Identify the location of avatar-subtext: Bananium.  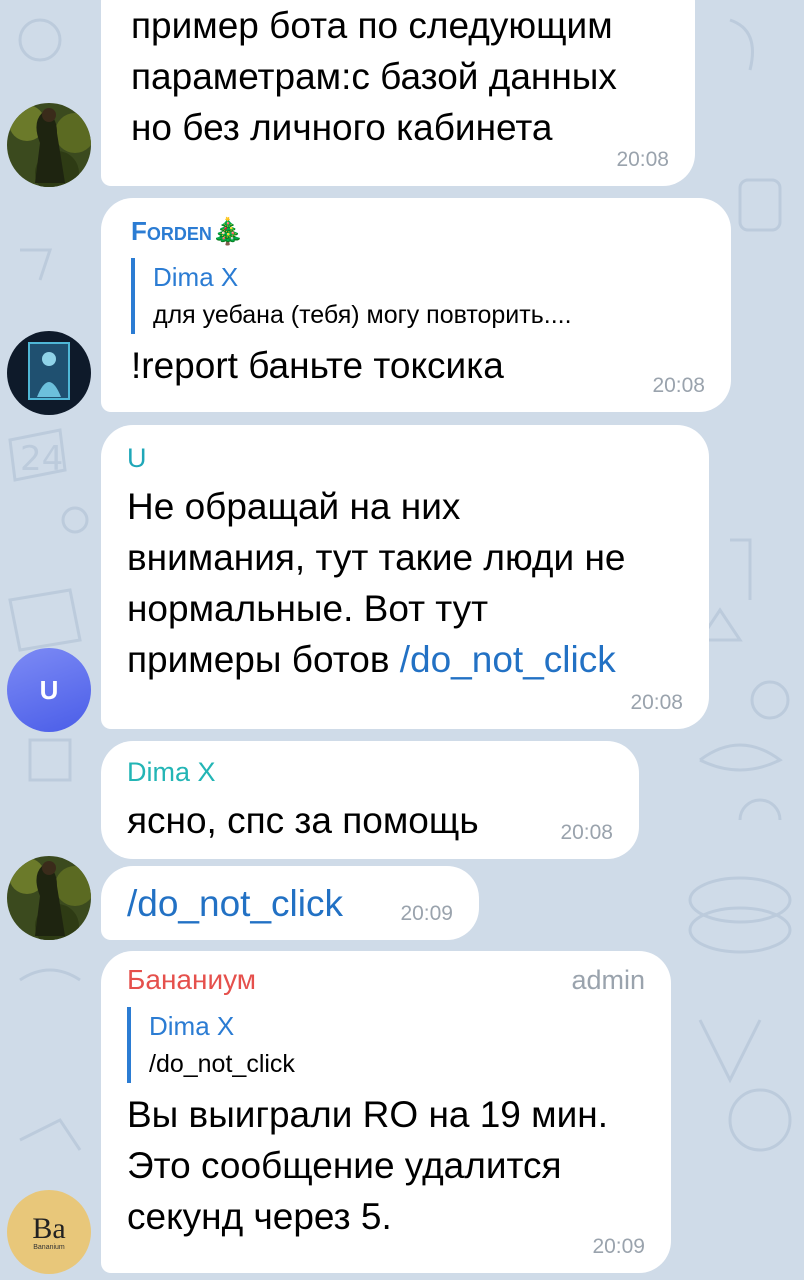
(49, 1247).